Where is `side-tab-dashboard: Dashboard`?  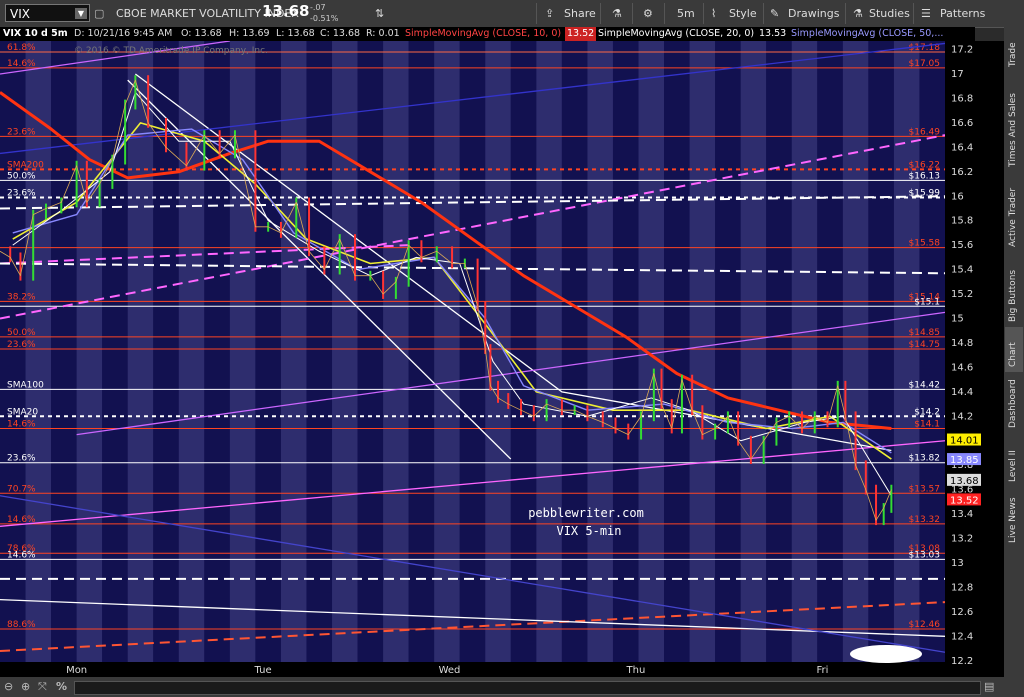
side-tab-dashboard: Dashboard is located at coordinates (1014, 402).